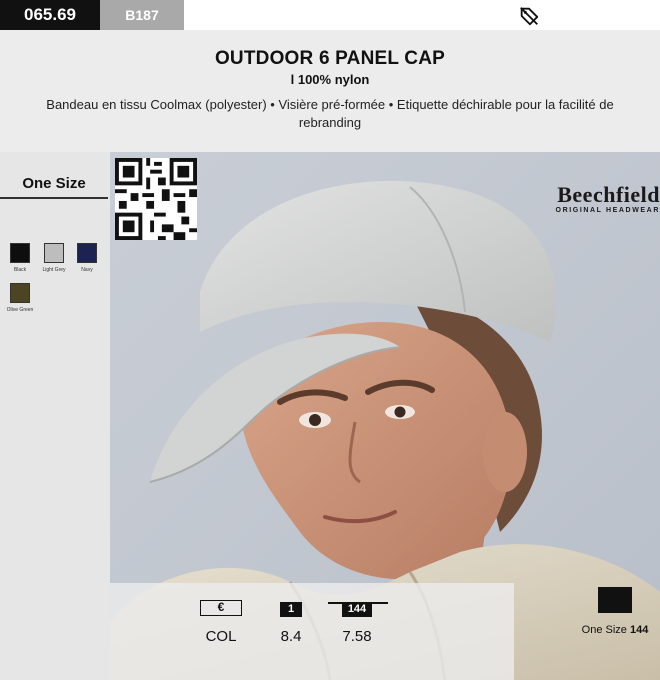  What do you see at coordinates (607, 210) in the screenshot?
I see `brand-tagline: ORIGINAL HEADWEAR` at bounding box center [607, 210].